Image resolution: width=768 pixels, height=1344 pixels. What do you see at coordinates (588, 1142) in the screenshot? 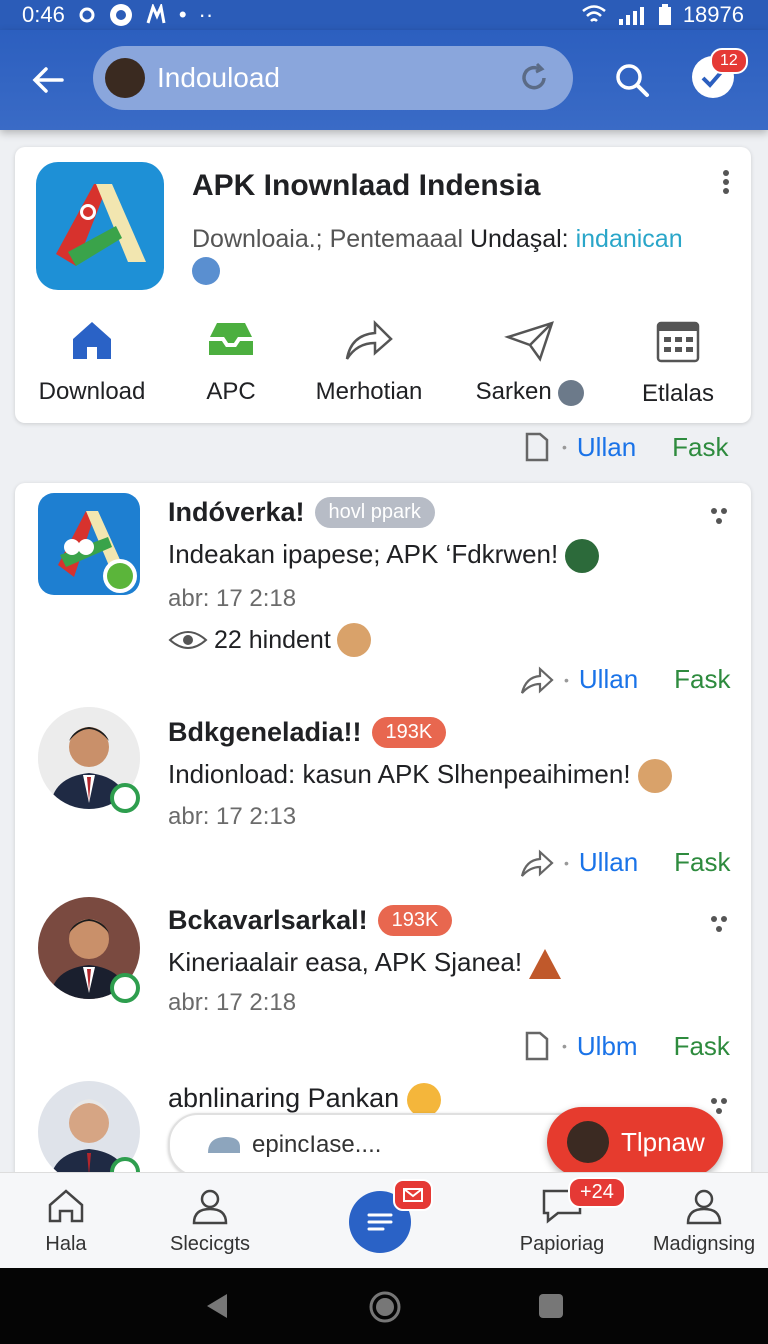
I see `fab-avatar` at bounding box center [588, 1142].